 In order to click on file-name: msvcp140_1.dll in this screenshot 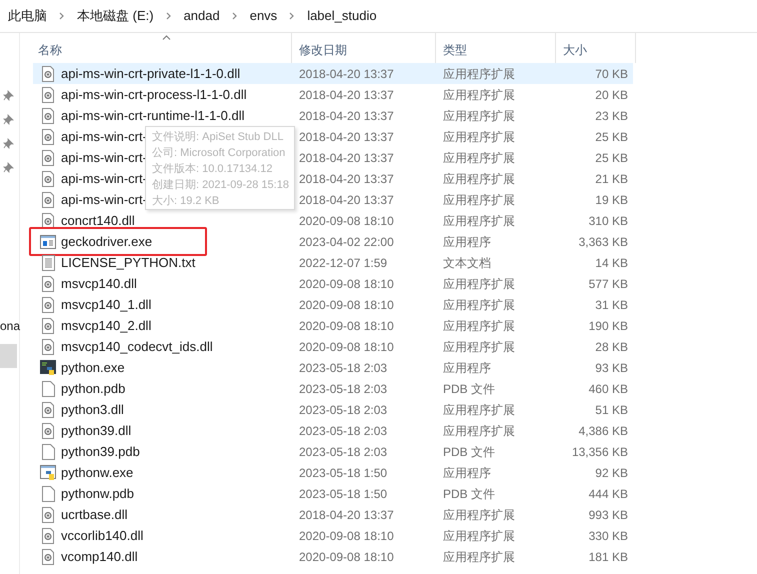, I will do `click(106, 305)`.